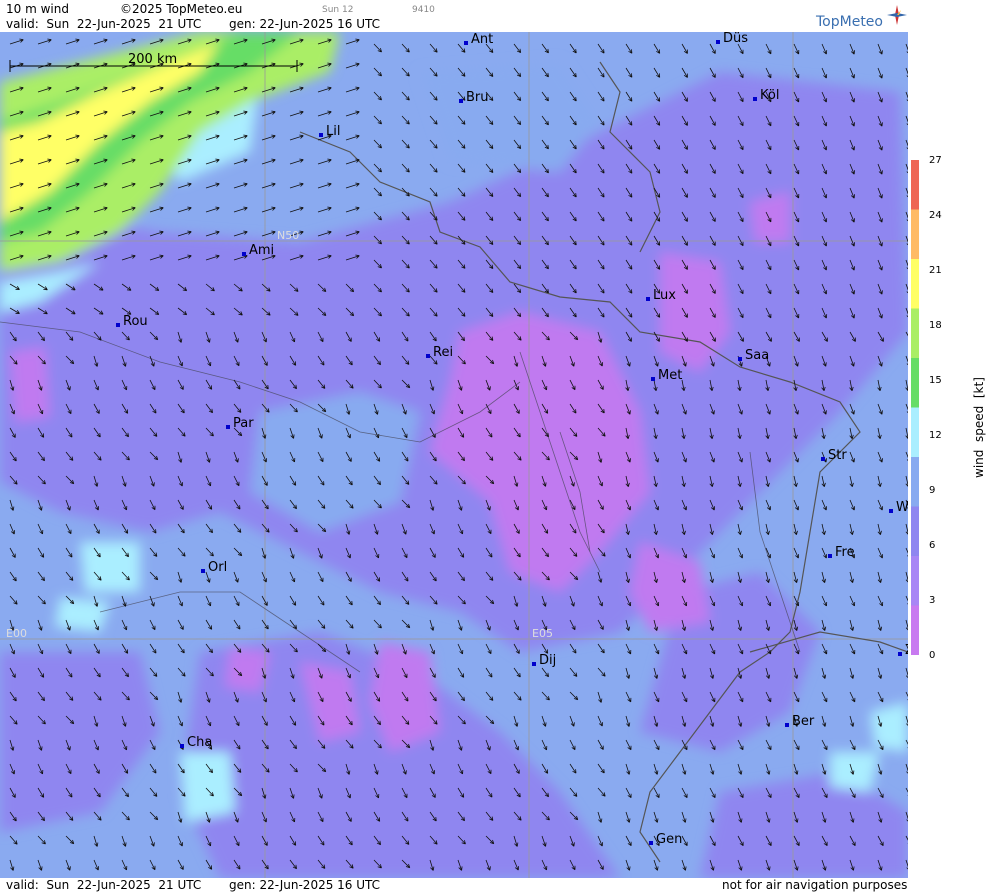  I want to click on legend-tick: 0, so click(932, 655).